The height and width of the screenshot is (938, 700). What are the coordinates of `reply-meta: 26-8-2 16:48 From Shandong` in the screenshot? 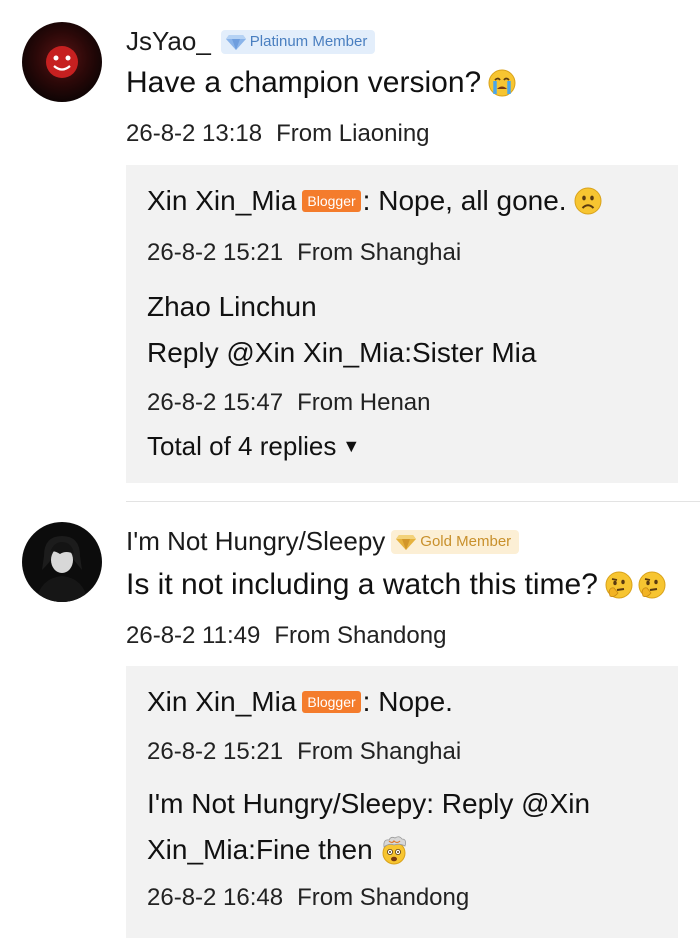 It's located at (308, 897).